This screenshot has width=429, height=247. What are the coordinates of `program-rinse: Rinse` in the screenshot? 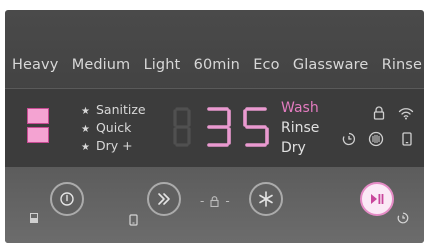 It's located at (402, 65).